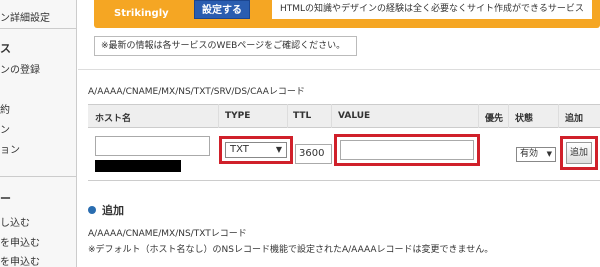 The width and height of the screenshot is (600, 267). I want to click on highlight-add: 追加, so click(579, 153).